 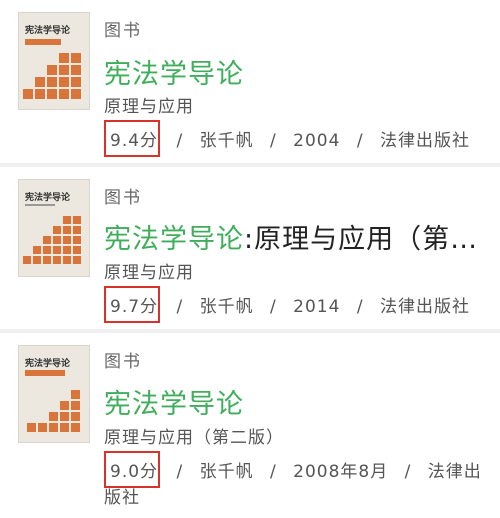 I want to click on book-subtitle: 原理与应用（第二版）, so click(x=194, y=438).